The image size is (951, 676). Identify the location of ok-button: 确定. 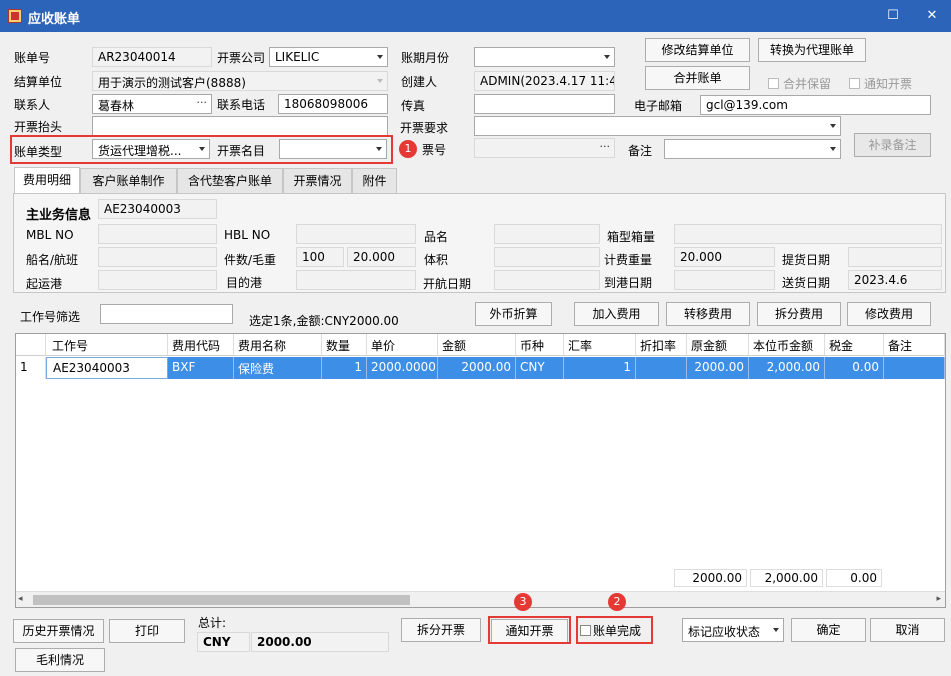
(828, 630).